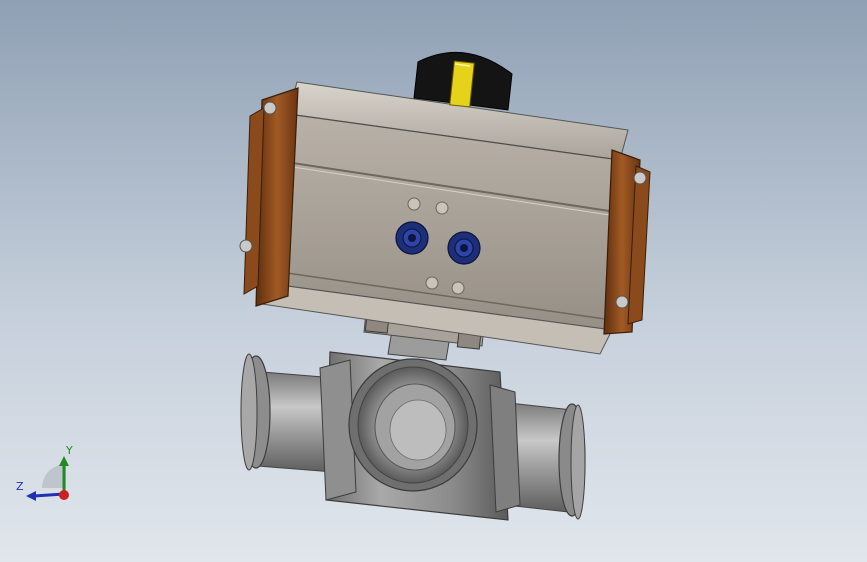 This screenshot has height=562, width=867. Describe the element at coordinates (31, 496) in the screenshot. I see `z-axis-arrow` at that location.